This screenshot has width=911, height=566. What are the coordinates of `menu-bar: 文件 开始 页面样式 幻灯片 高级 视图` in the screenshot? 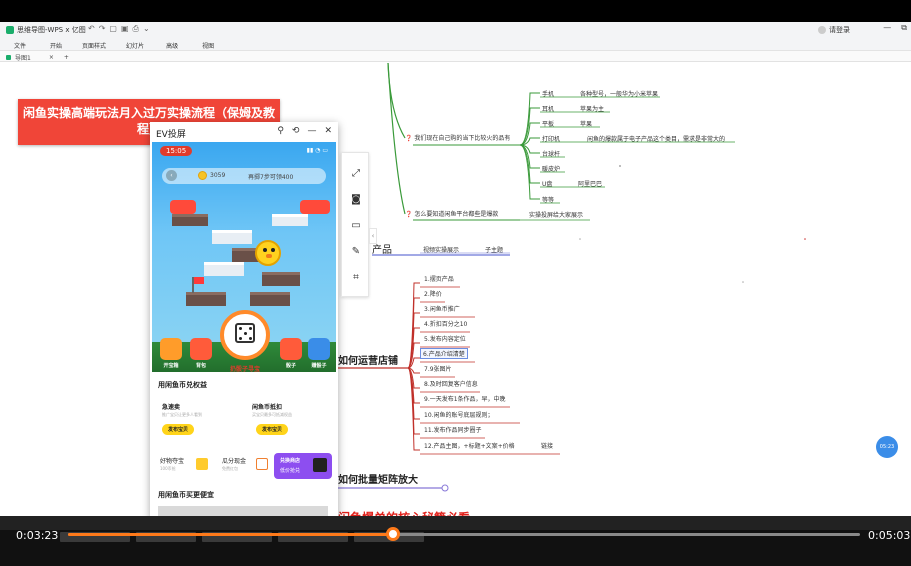 It's located at (455, 44).